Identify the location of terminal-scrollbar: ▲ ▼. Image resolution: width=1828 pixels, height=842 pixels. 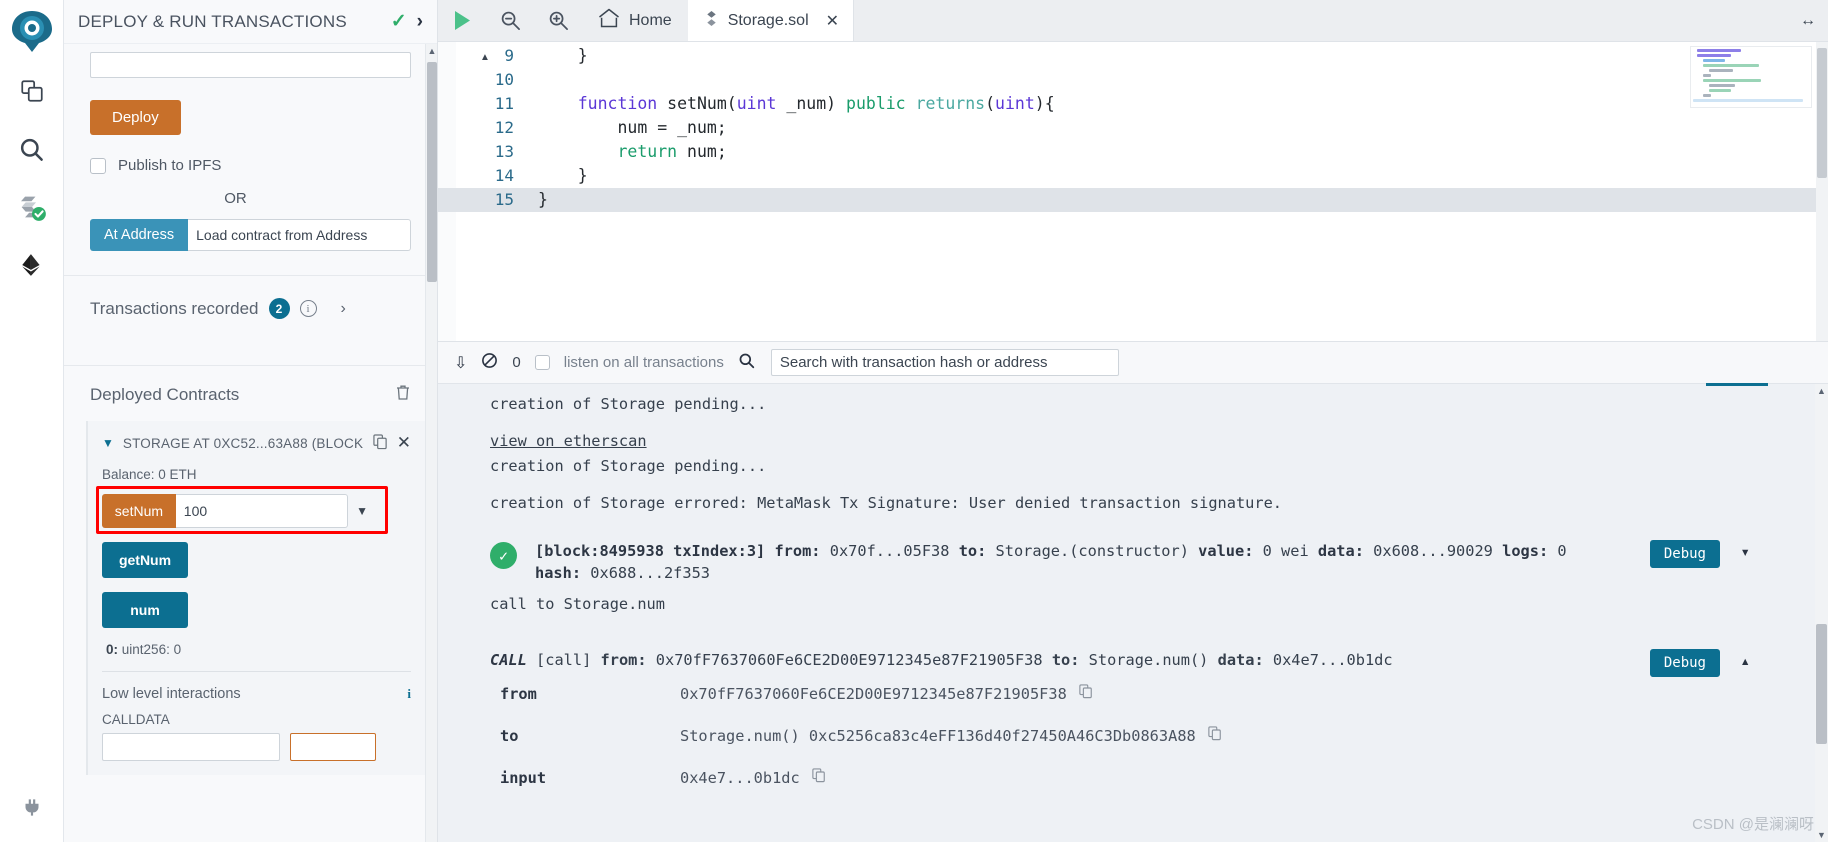
(1821, 613).